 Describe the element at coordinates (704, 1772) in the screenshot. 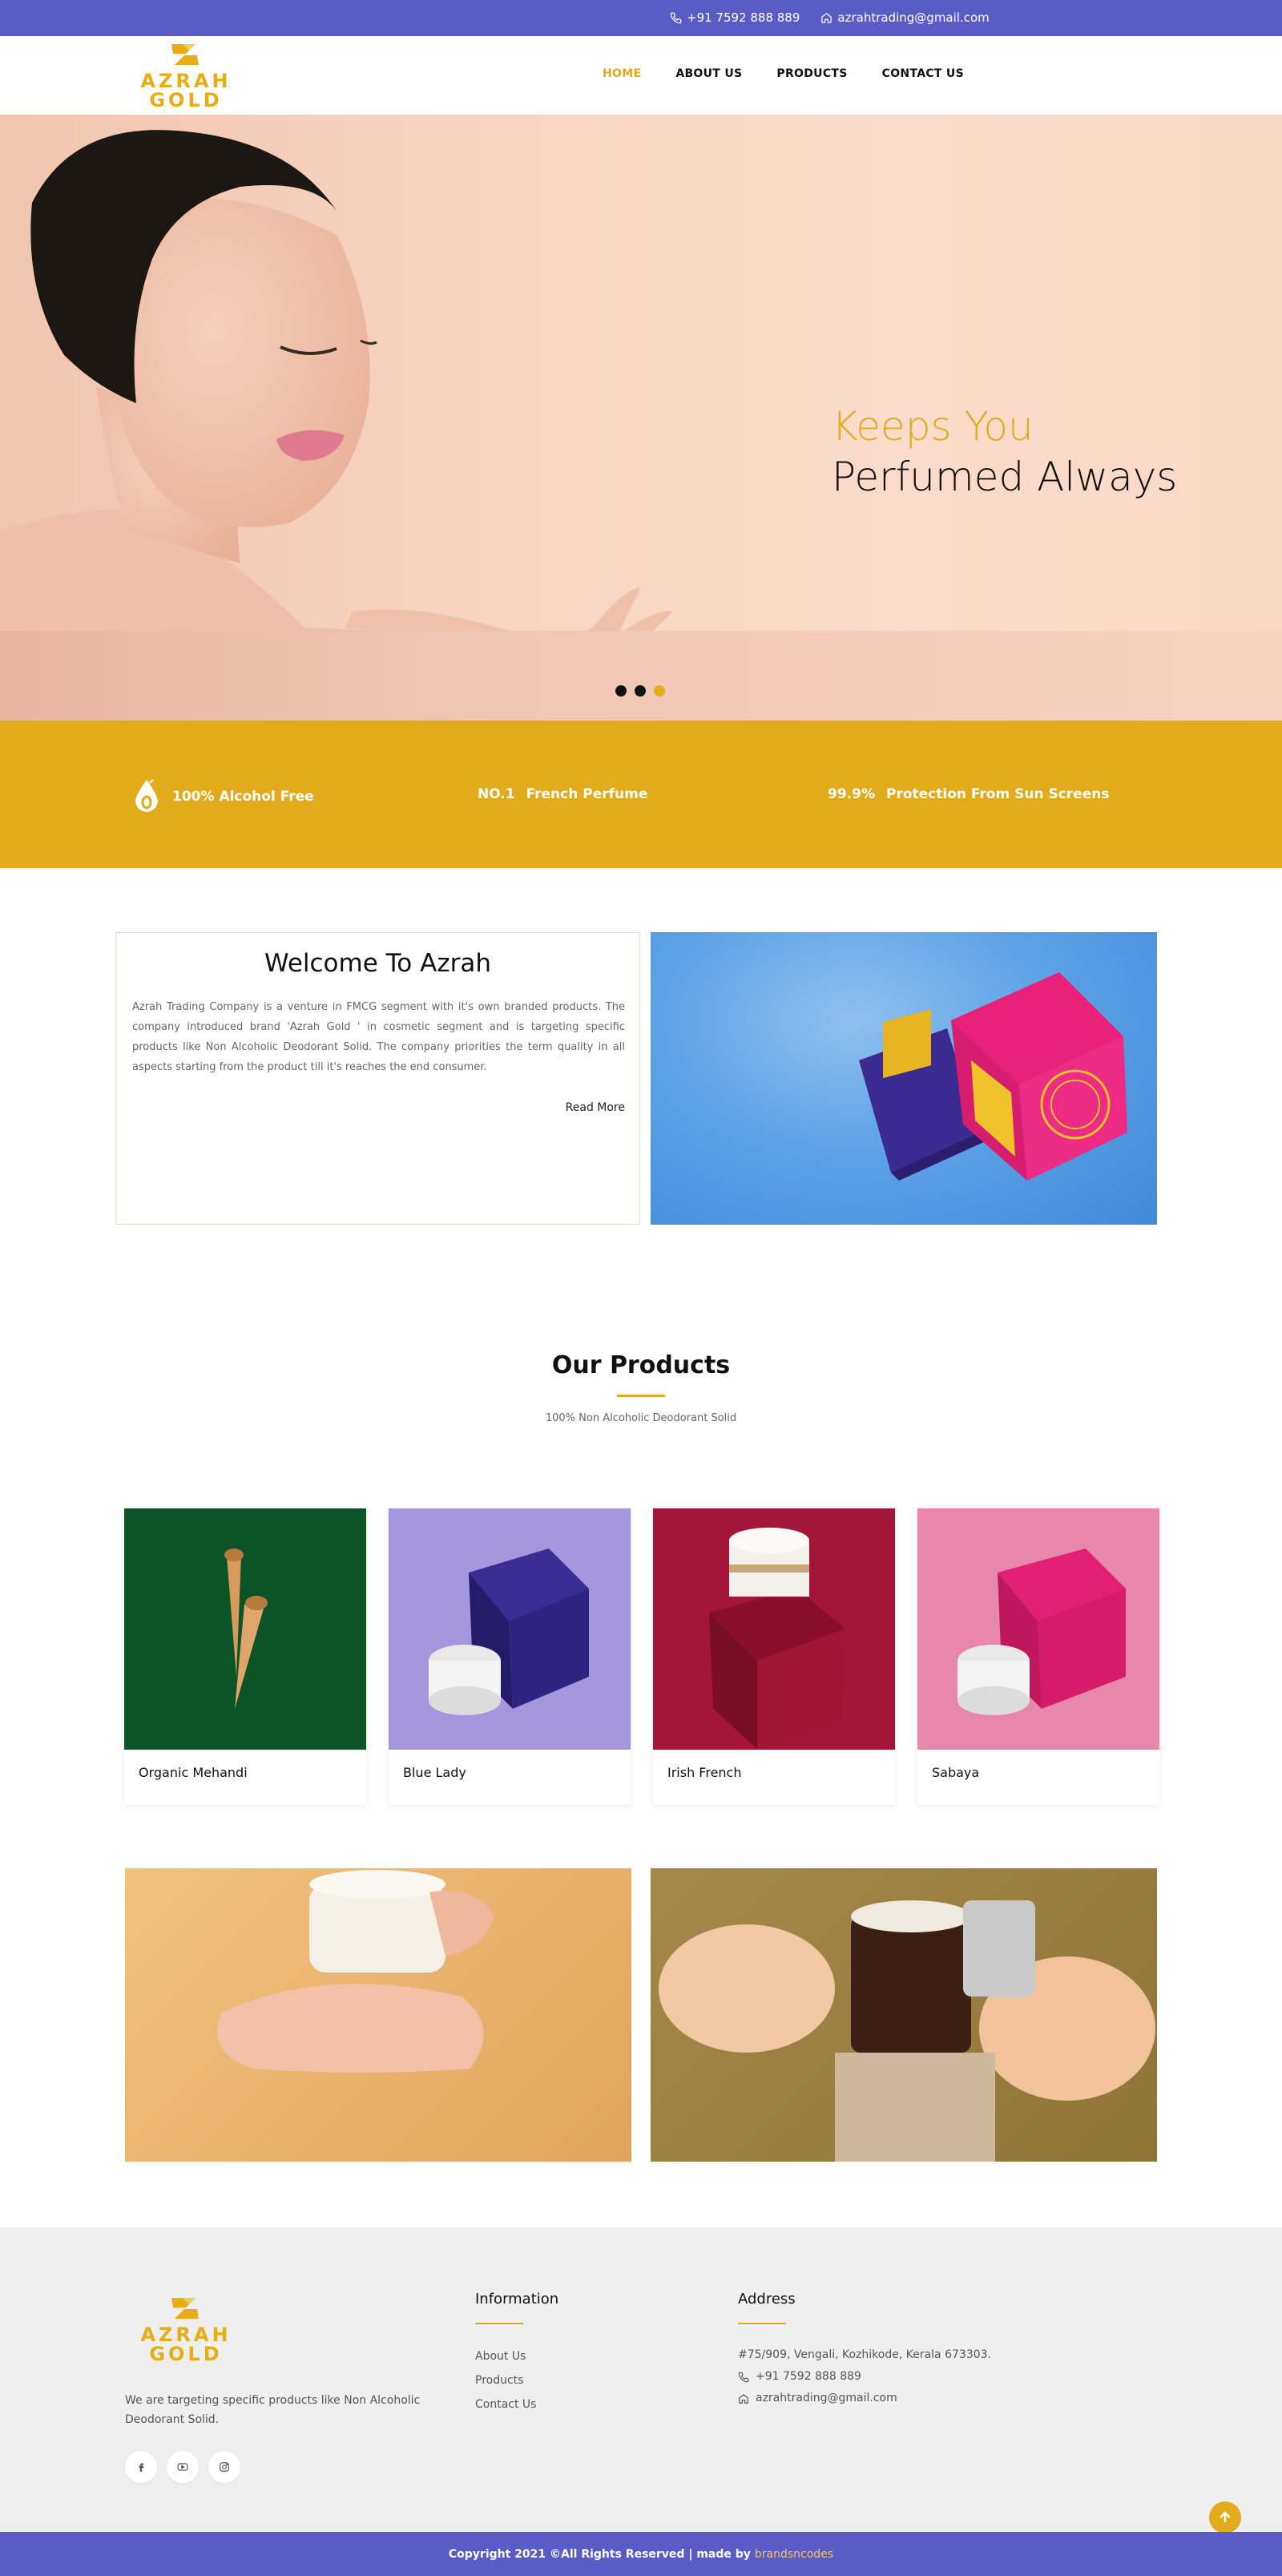

I see `product-name: Irish French` at that location.